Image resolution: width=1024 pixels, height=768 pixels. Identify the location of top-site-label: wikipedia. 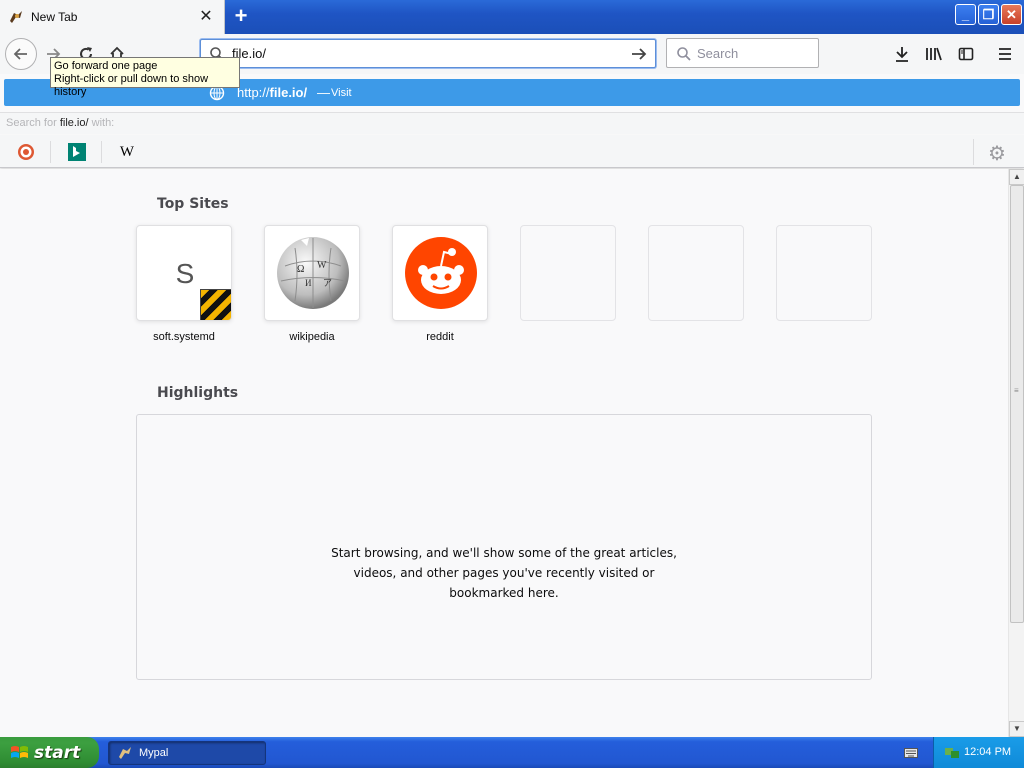
(312, 337).